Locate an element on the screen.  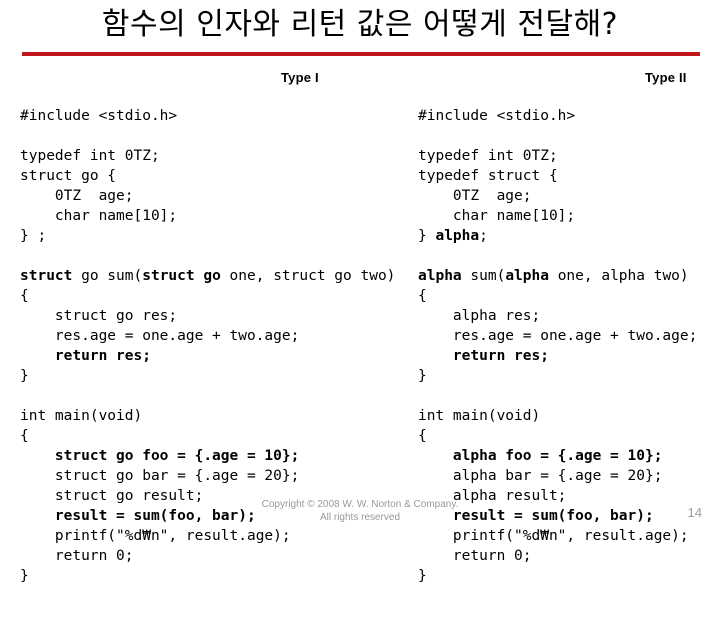
code-token-emphasis: struct go is located at coordinates (181, 276).